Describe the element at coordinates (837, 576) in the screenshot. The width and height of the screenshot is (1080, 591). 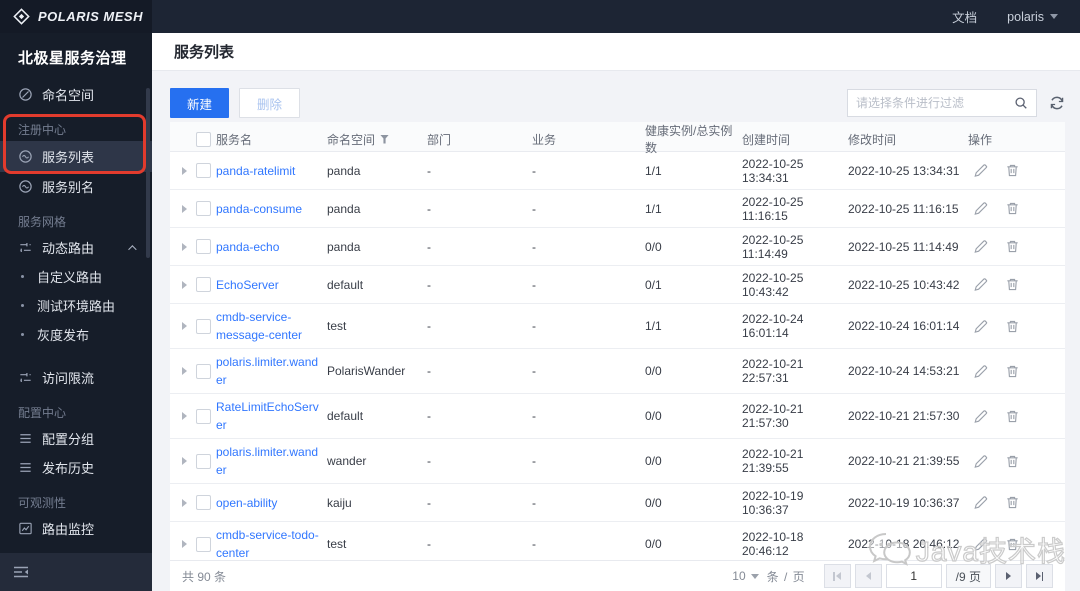
I see `first-page-button` at that location.